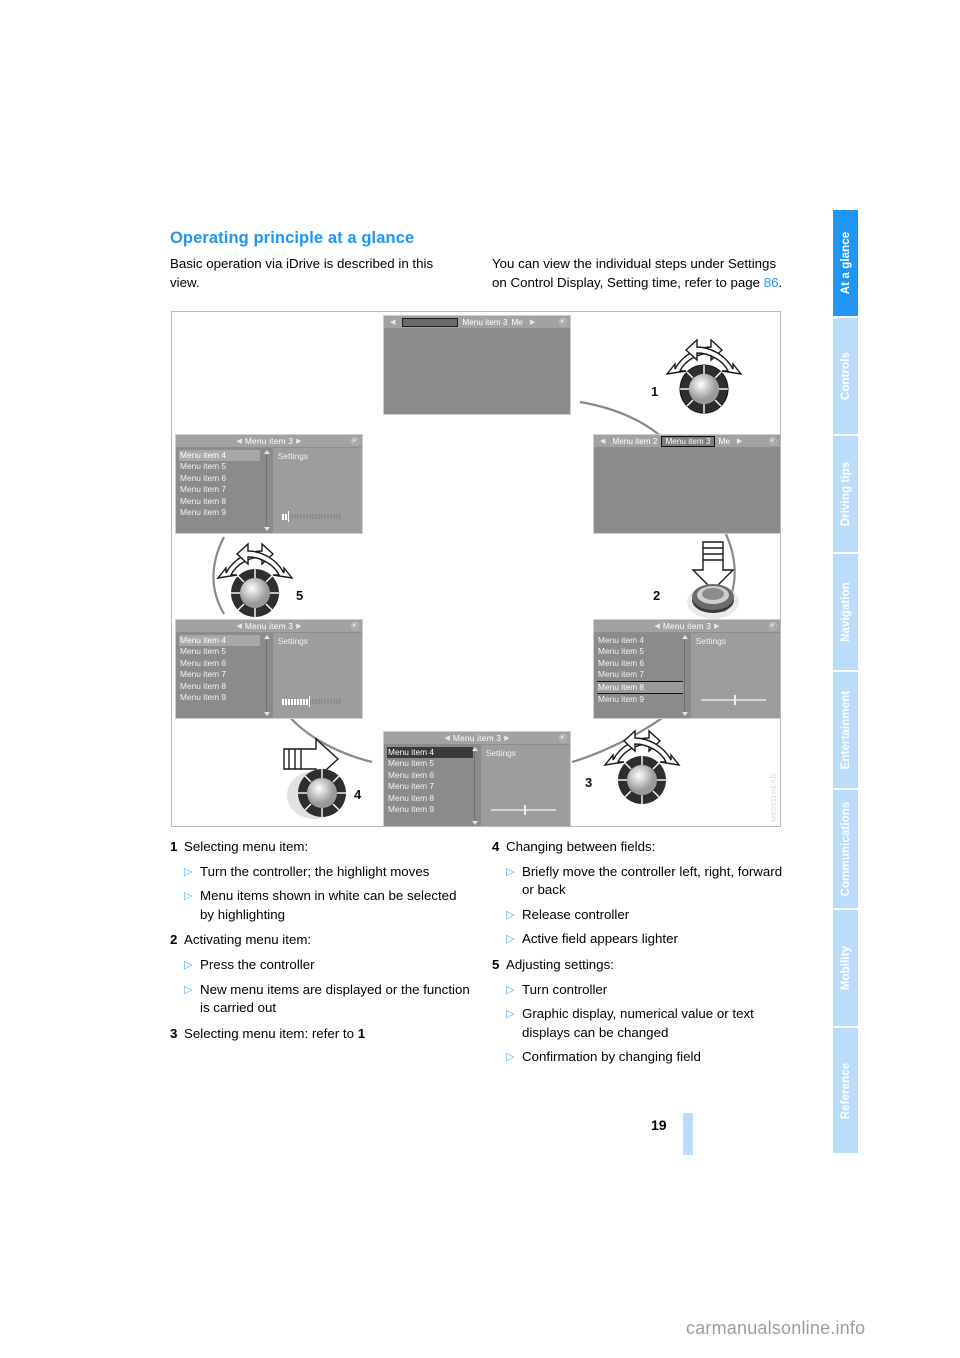 Image resolution: width=960 pixels, height=1358 pixels. I want to click on knob-turn-icon, so click(704, 376).